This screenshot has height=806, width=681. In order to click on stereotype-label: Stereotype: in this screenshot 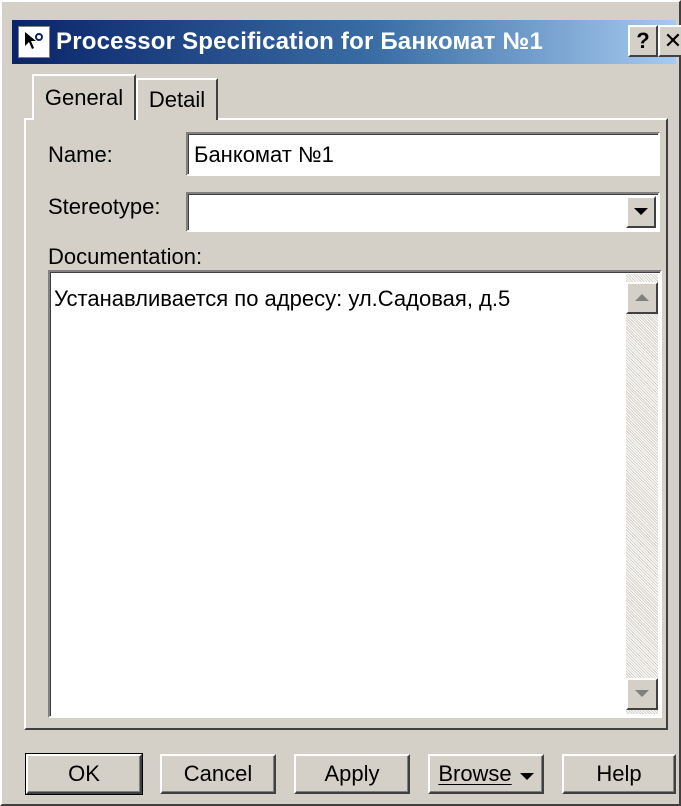, I will do `click(104, 206)`.